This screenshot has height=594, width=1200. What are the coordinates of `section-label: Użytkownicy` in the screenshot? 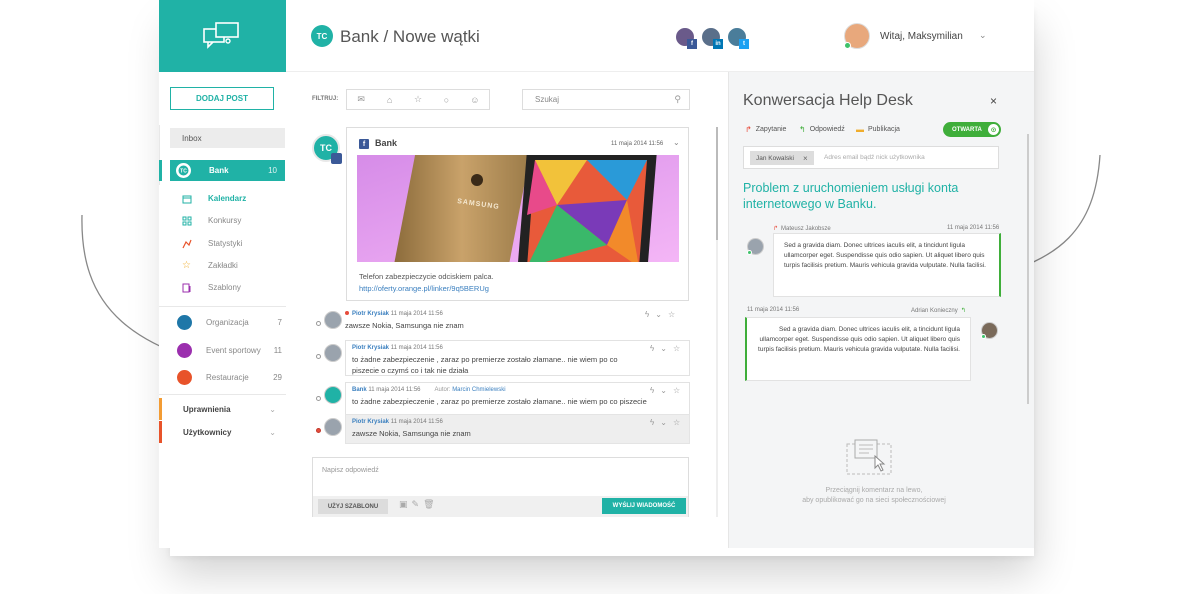 It's located at (207, 432).